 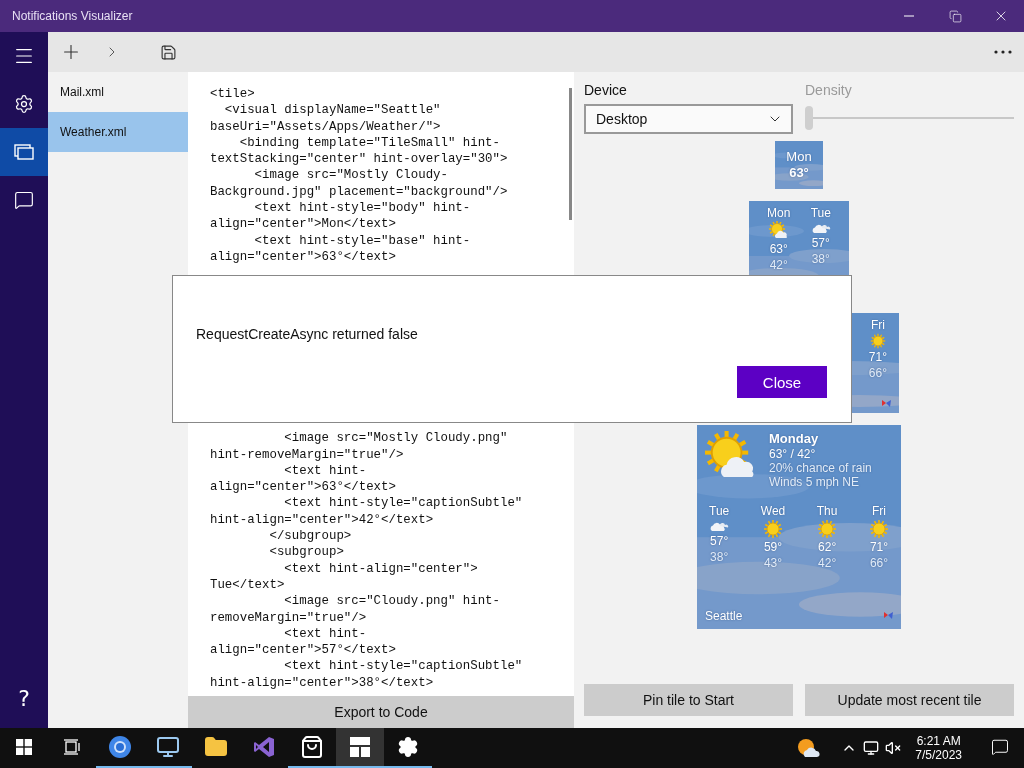 I want to click on code-line: <text hint-align="center">, so click(x=380, y=568).